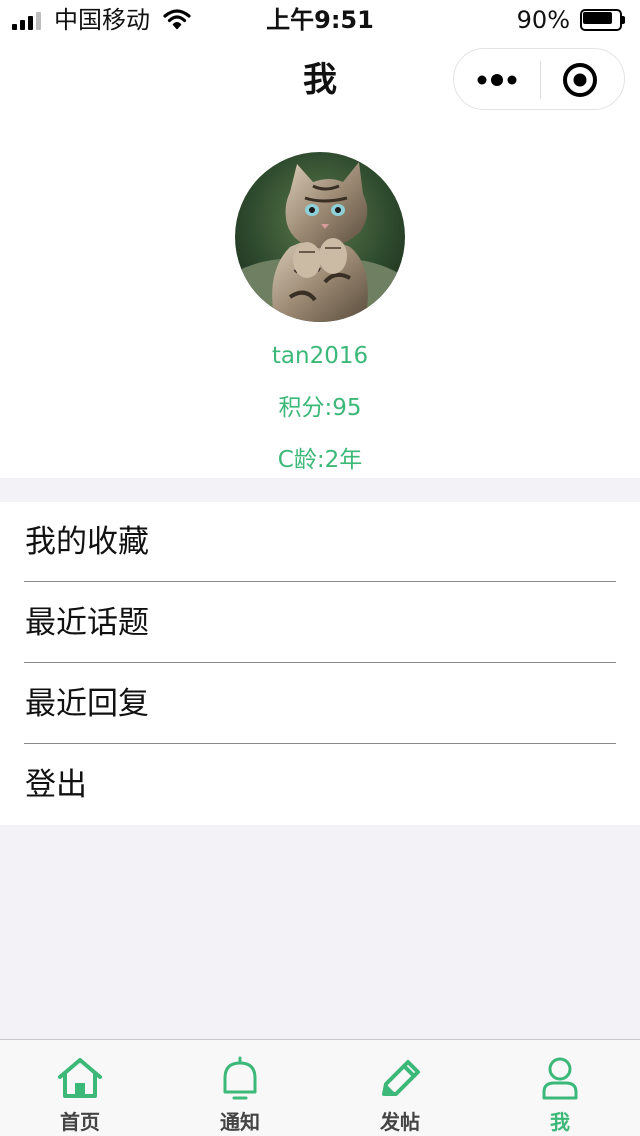 This screenshot has height=1136, width=640. I want to click on tab-label: 首页, so click(80, 1122).